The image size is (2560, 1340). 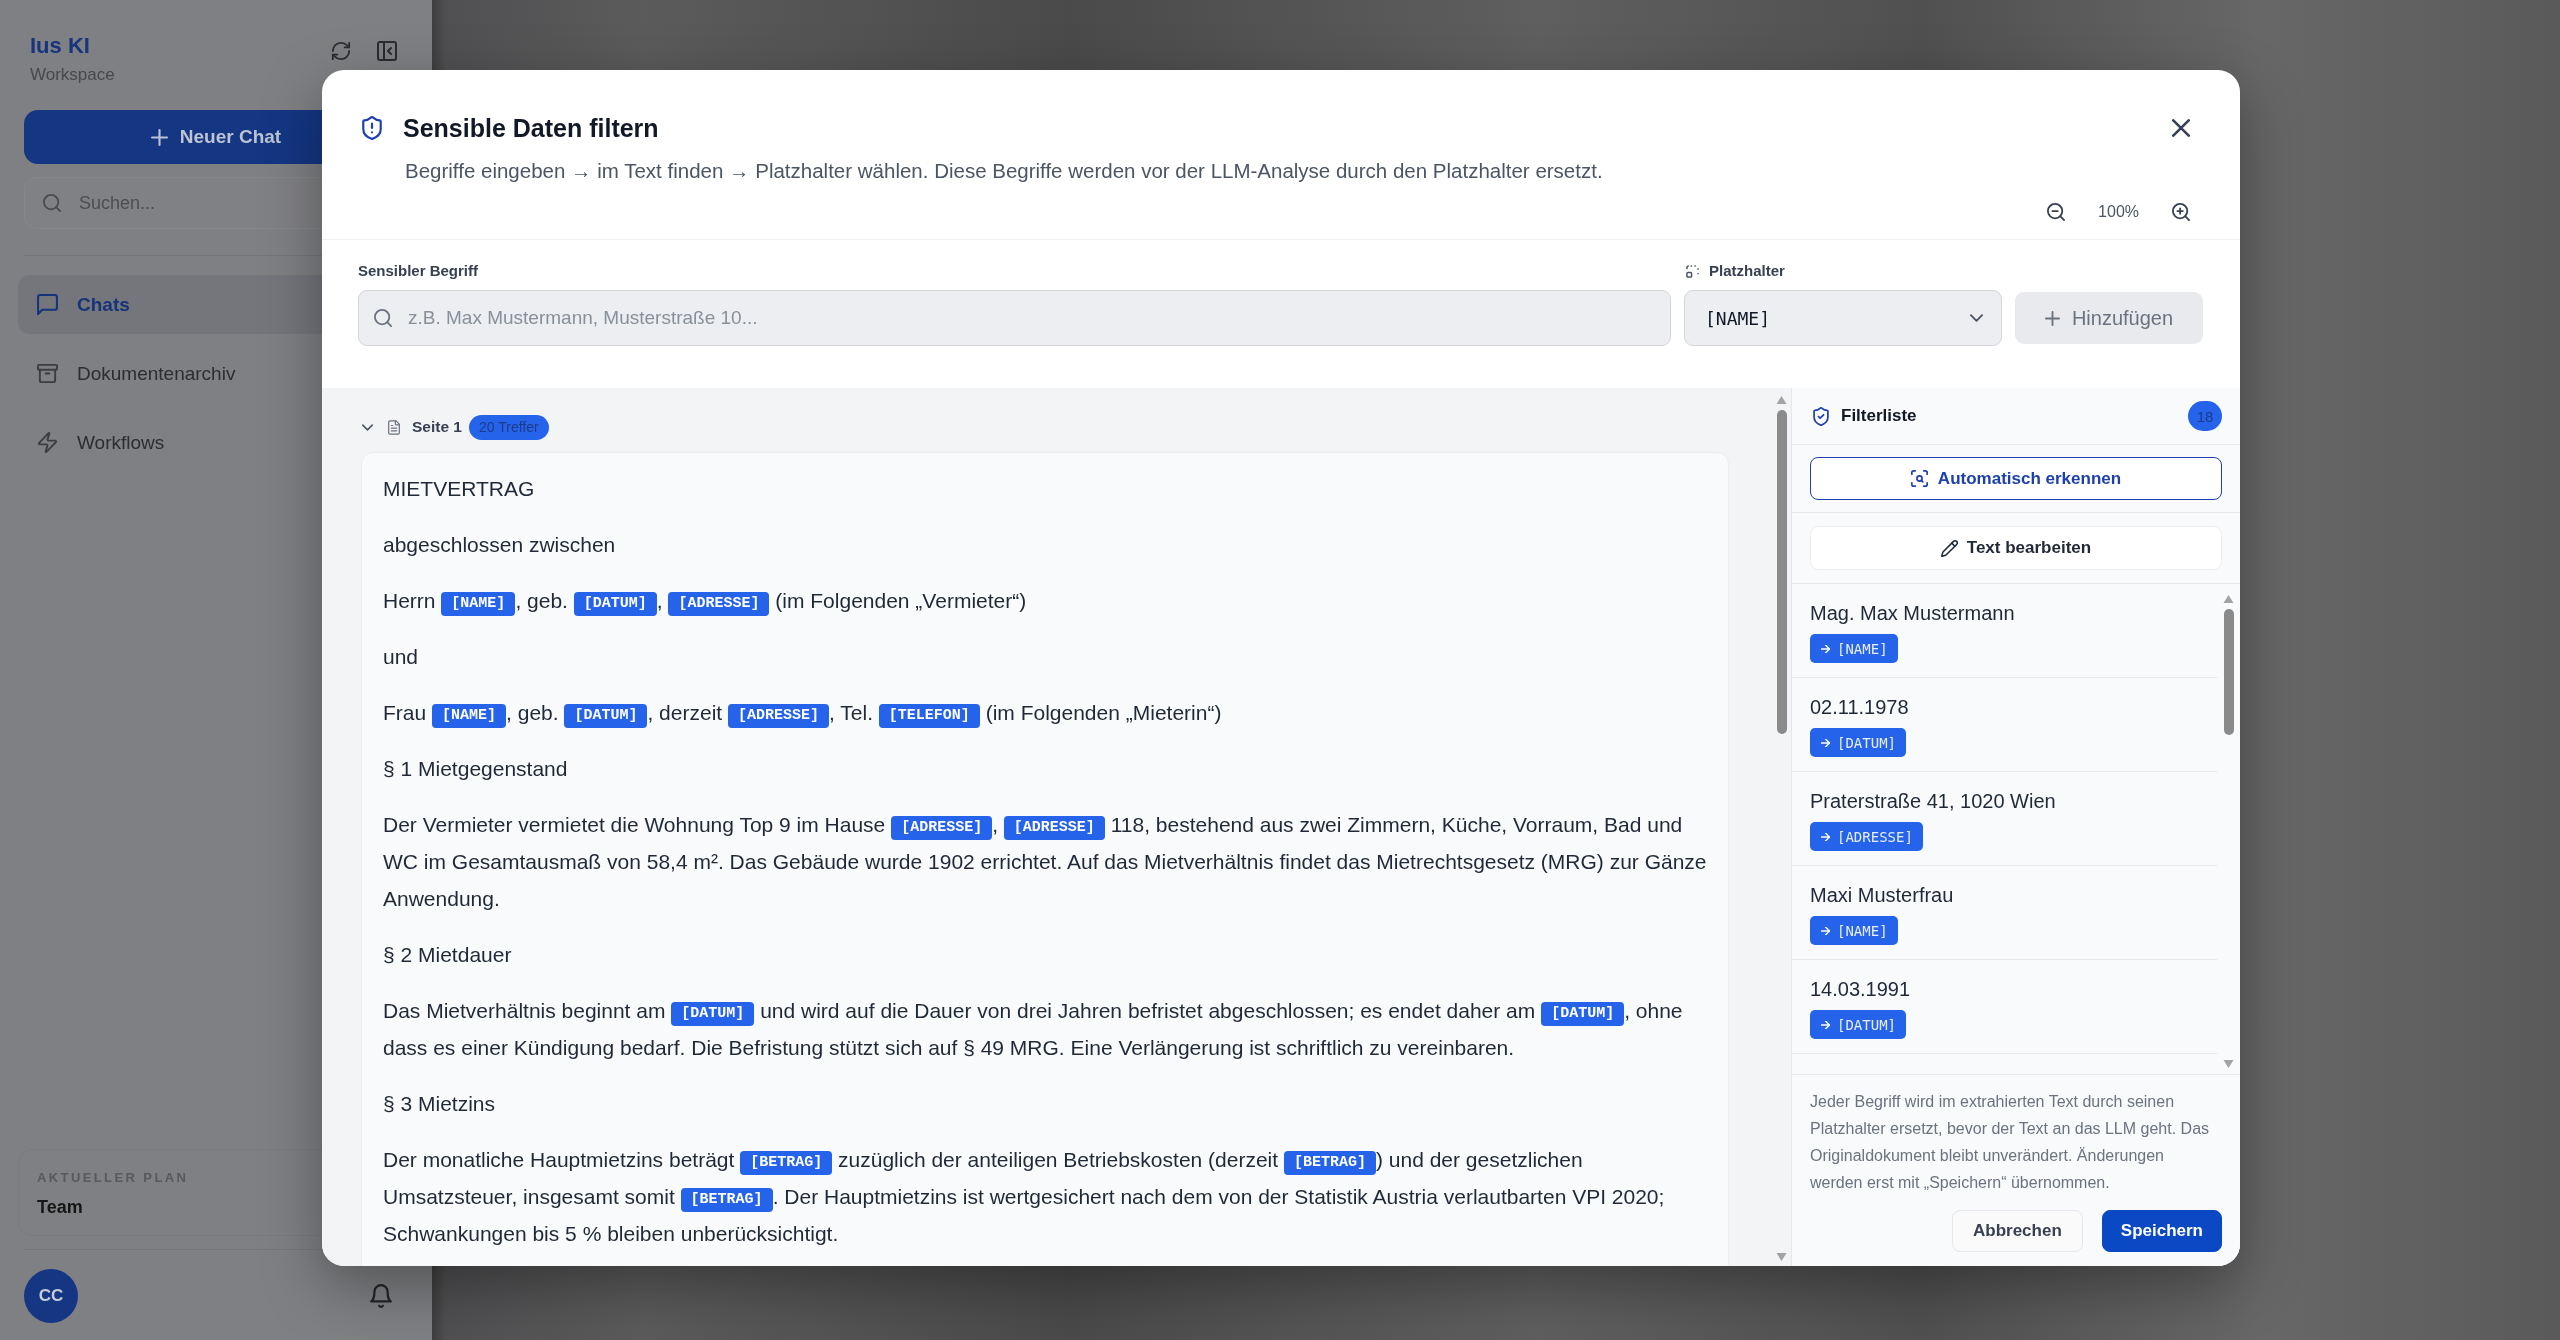 What do you see at coordinates (1045, 712) in the screenshot?
I see `document-paragraph: Frau [NAME] , geb. [DATUM] , derzeit [ADRESSE] , Tel. [TELEFON] (im Folgenden „Mieterin“)` at bounding box center [1045, 712].